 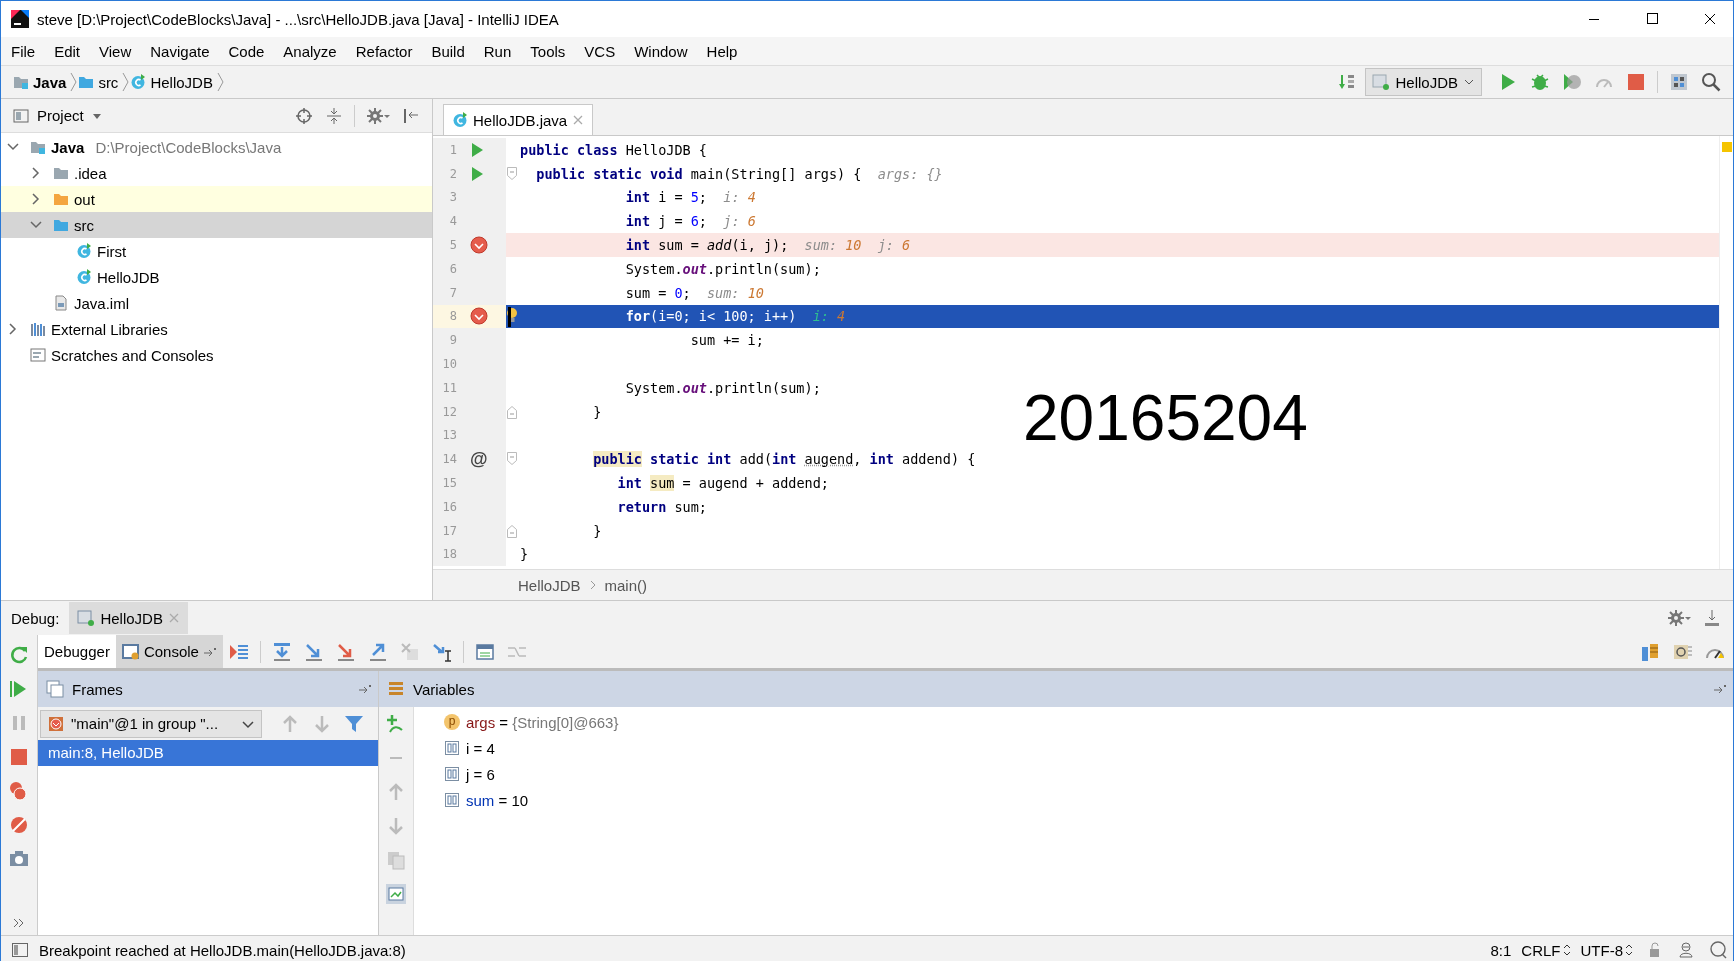 What do you see at coordinates (409, 651) in the screenshot?
I see `drop-frame-icon` at bounding box center [409, 651].